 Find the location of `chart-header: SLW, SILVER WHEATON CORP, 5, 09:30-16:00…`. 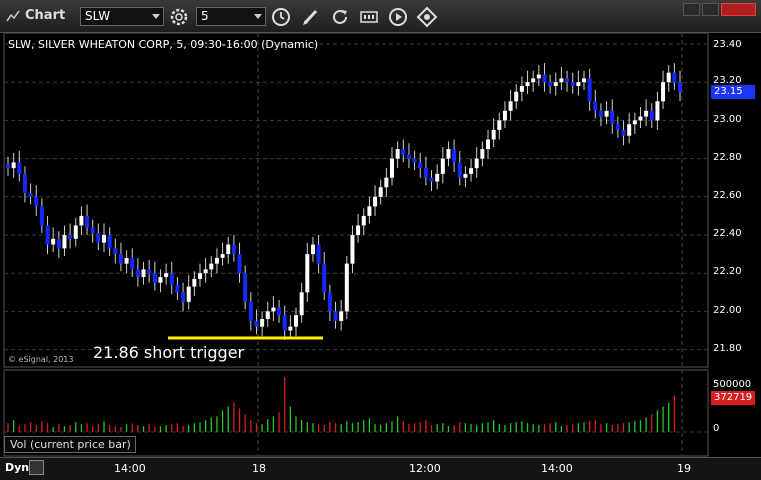

chart-header: SLW, SILVER WHEATON CORP, 5, 09:30-16:00… is located at coordinates (163, 44).